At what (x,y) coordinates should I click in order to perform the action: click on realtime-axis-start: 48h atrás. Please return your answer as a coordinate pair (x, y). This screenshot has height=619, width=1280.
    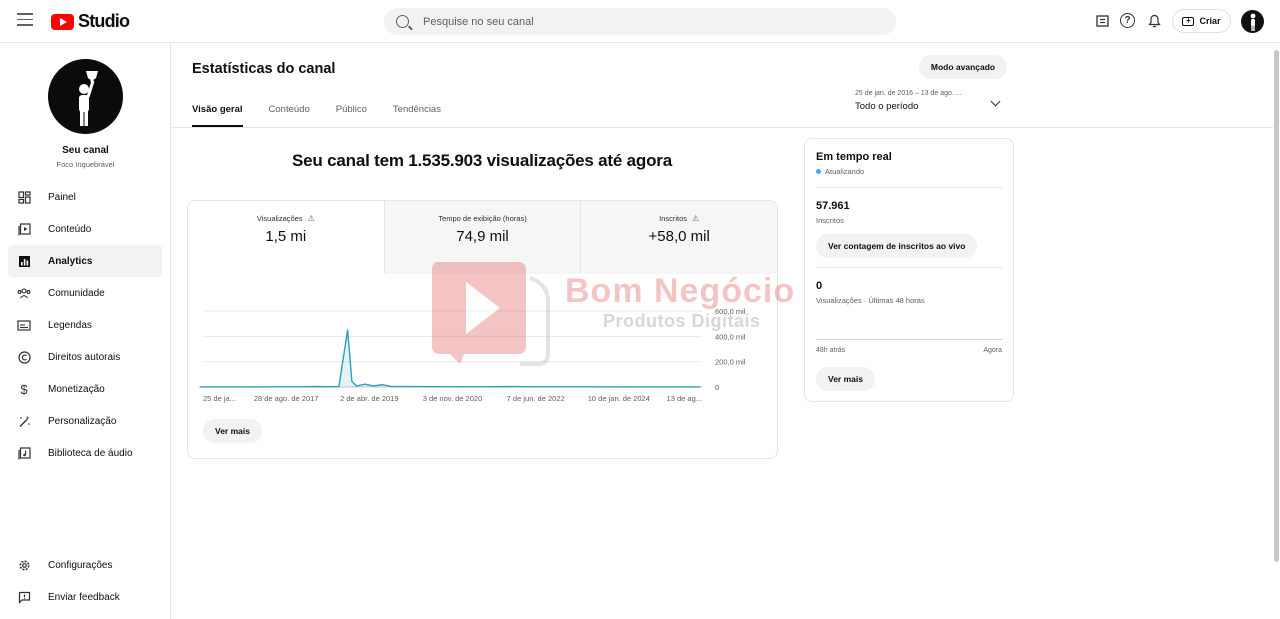
    Looking at the image, I should click on (831, 350).